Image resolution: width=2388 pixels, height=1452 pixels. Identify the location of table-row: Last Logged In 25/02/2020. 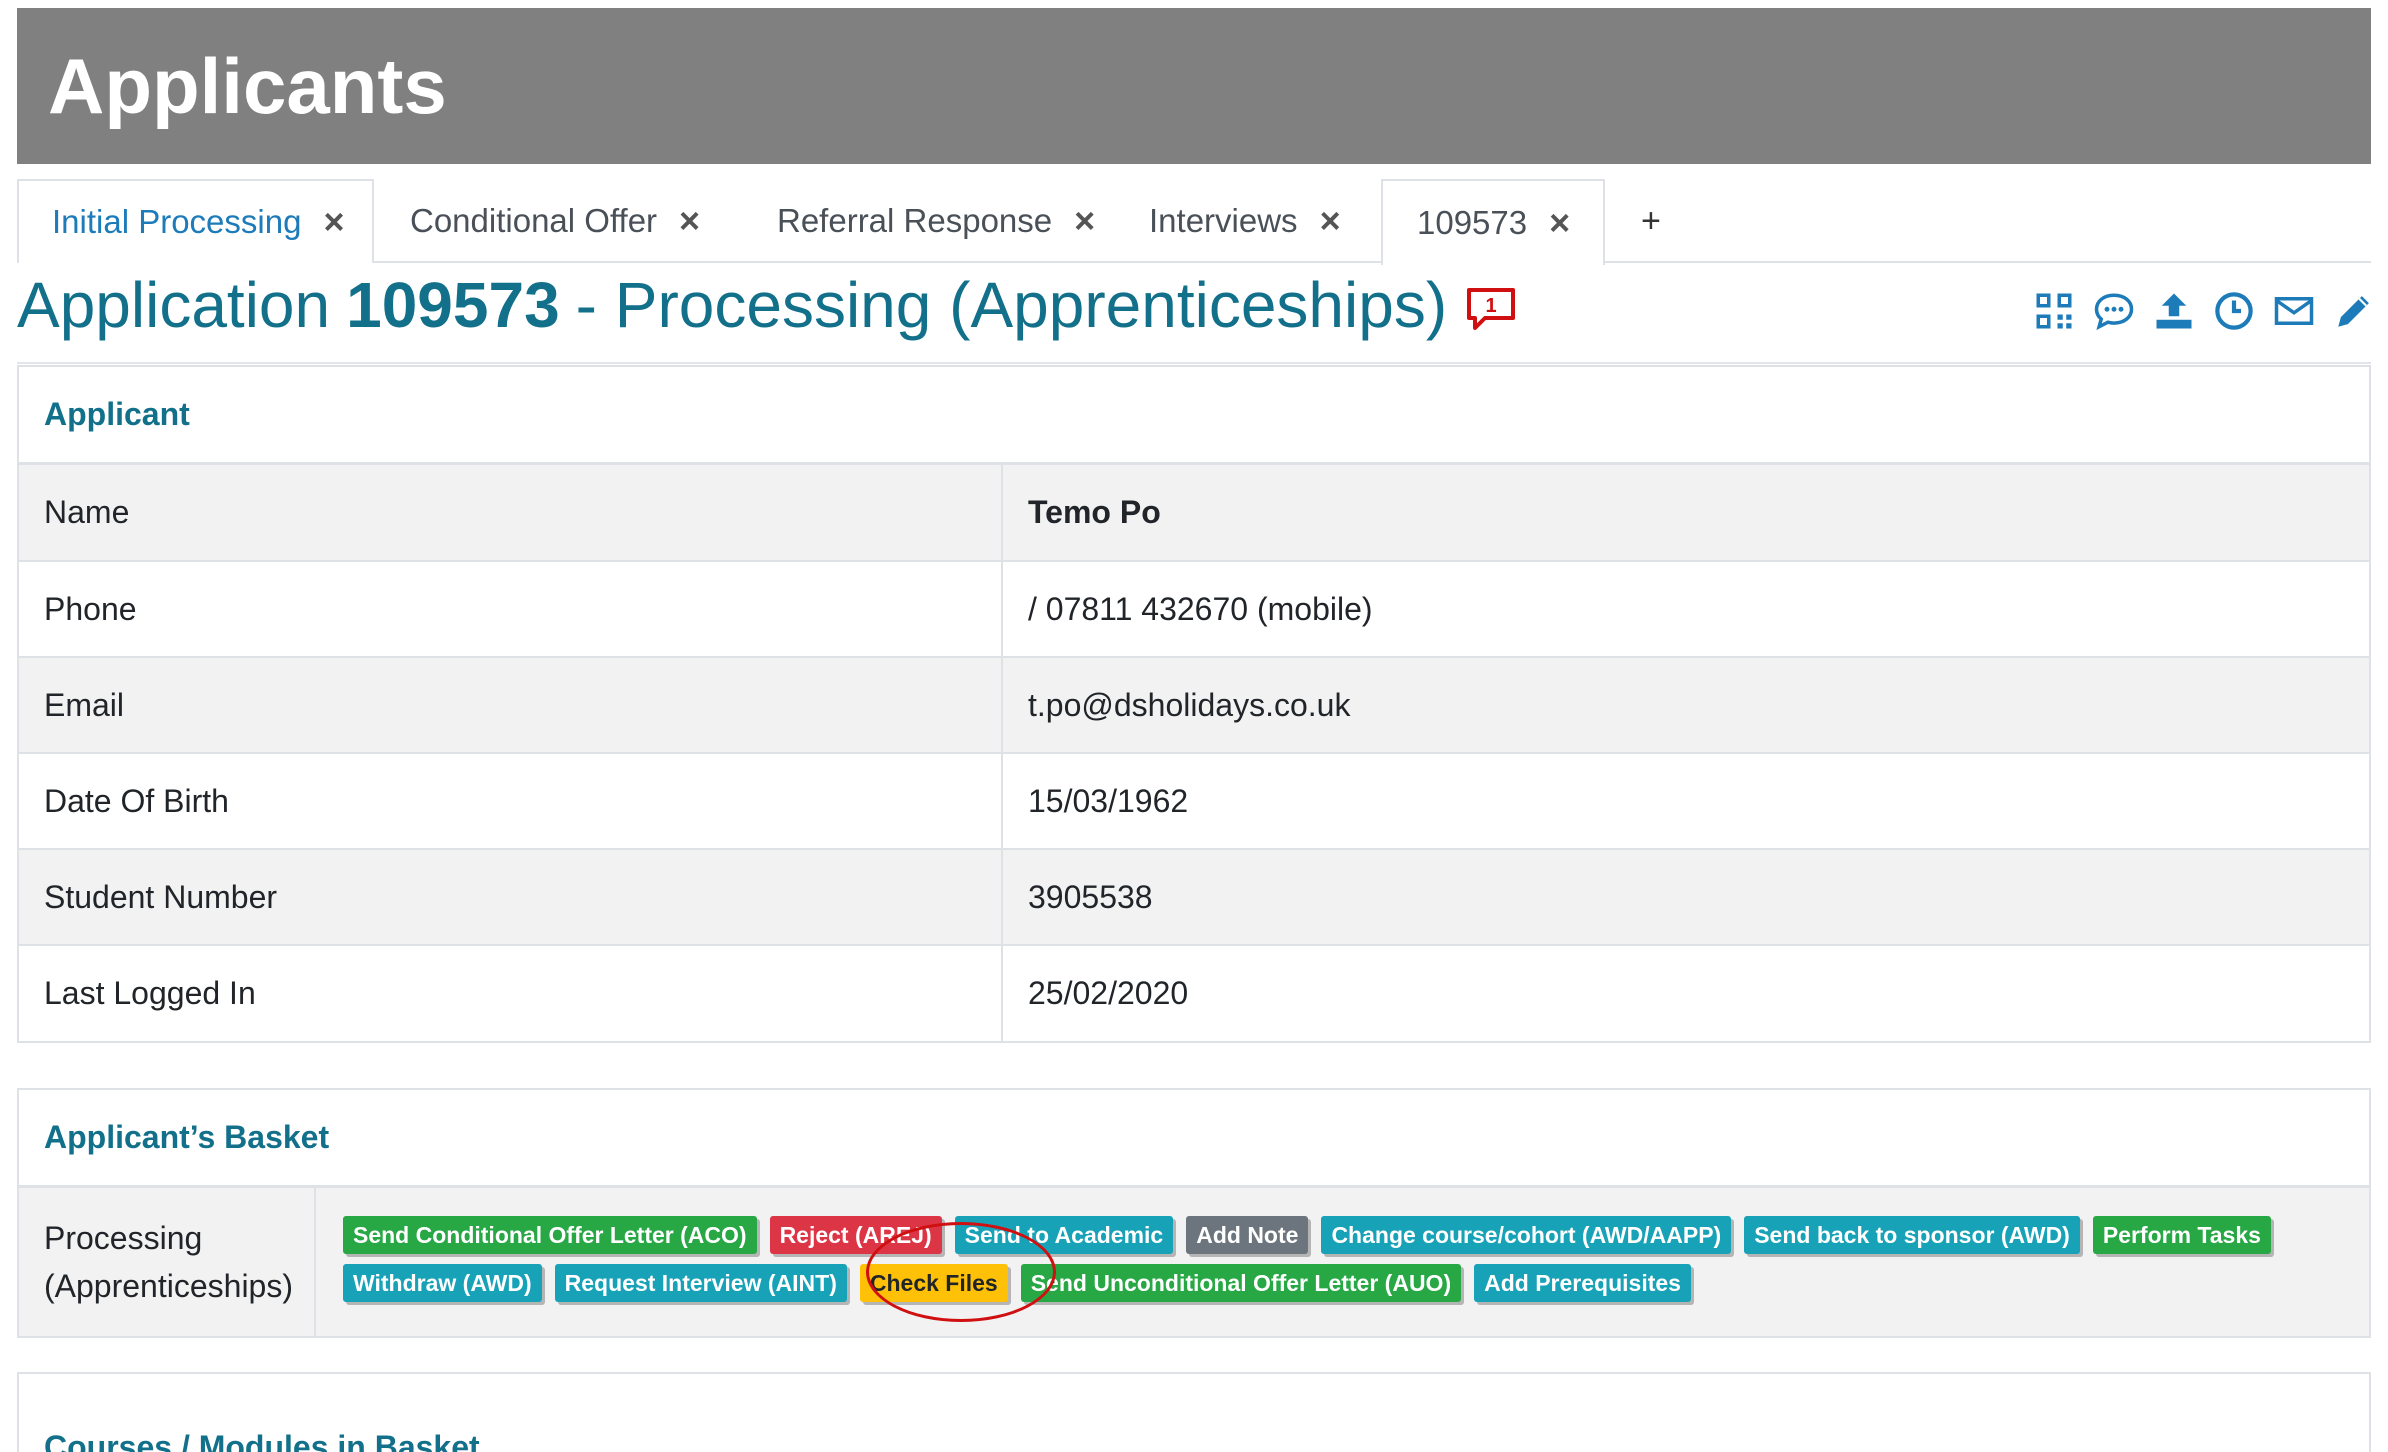
(1194, 992).